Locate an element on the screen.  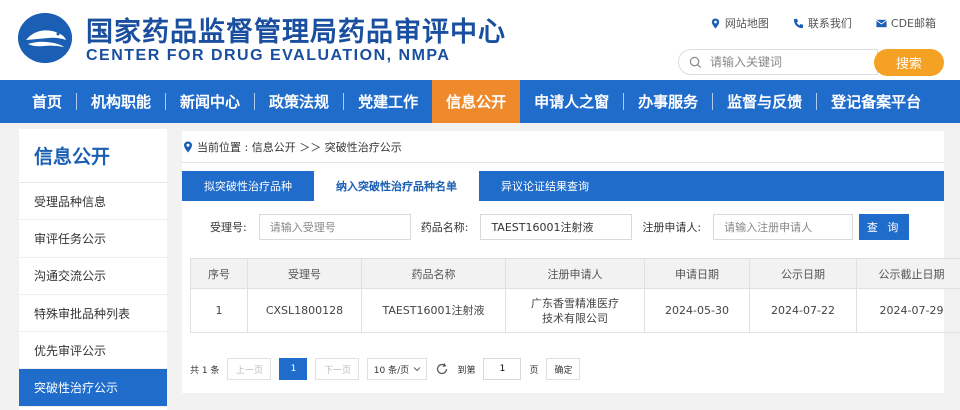
acceptance-number-label: 受理号: is located at coordinates (228, 227).